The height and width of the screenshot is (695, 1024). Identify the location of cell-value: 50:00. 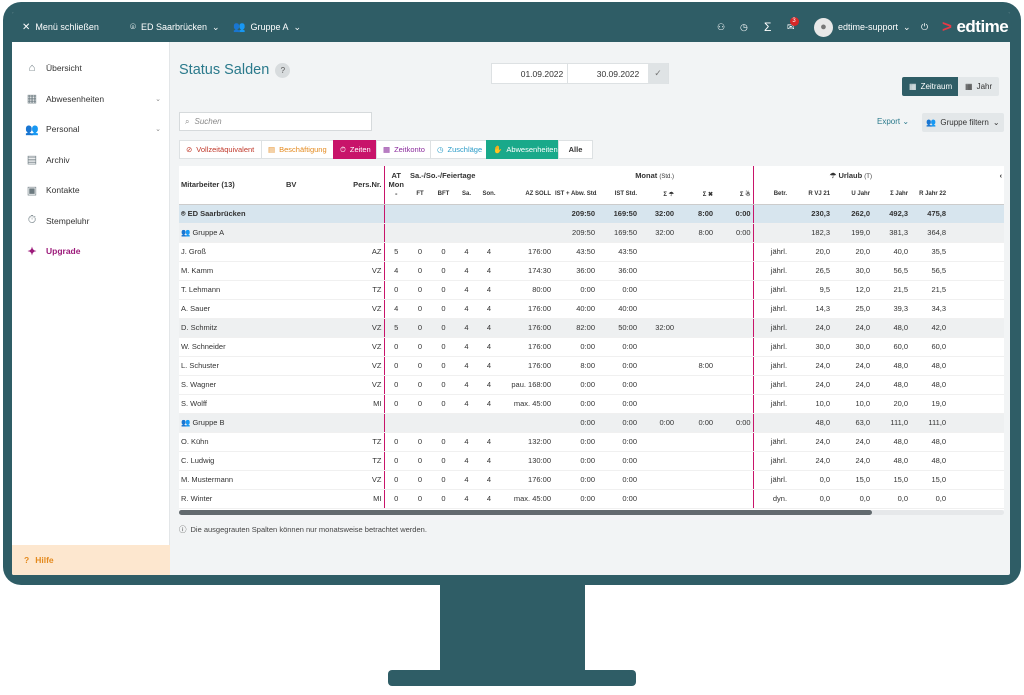
(627, 327).